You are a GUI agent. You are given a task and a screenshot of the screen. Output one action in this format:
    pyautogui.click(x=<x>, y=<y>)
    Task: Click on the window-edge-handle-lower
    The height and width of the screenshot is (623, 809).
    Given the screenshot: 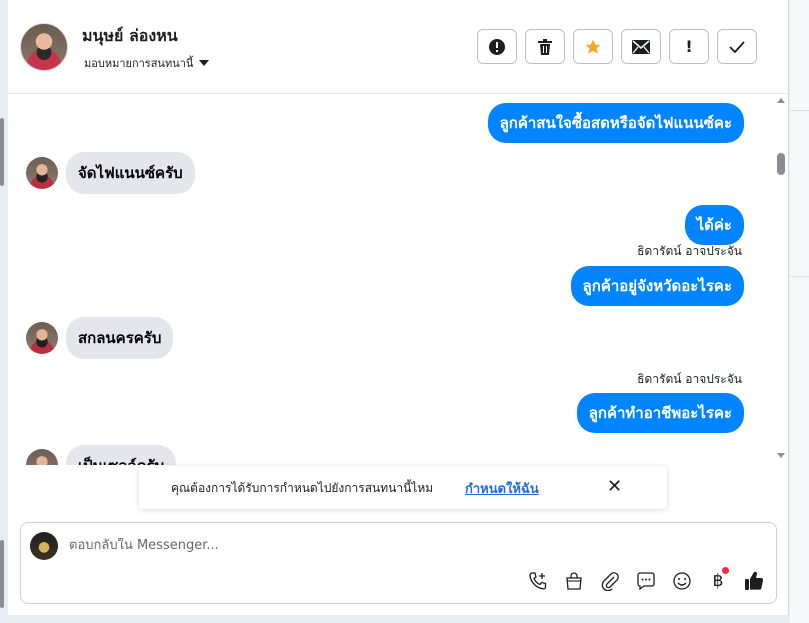 What is the action you would take?
    pyautogui.click(x=2, y=574)
    